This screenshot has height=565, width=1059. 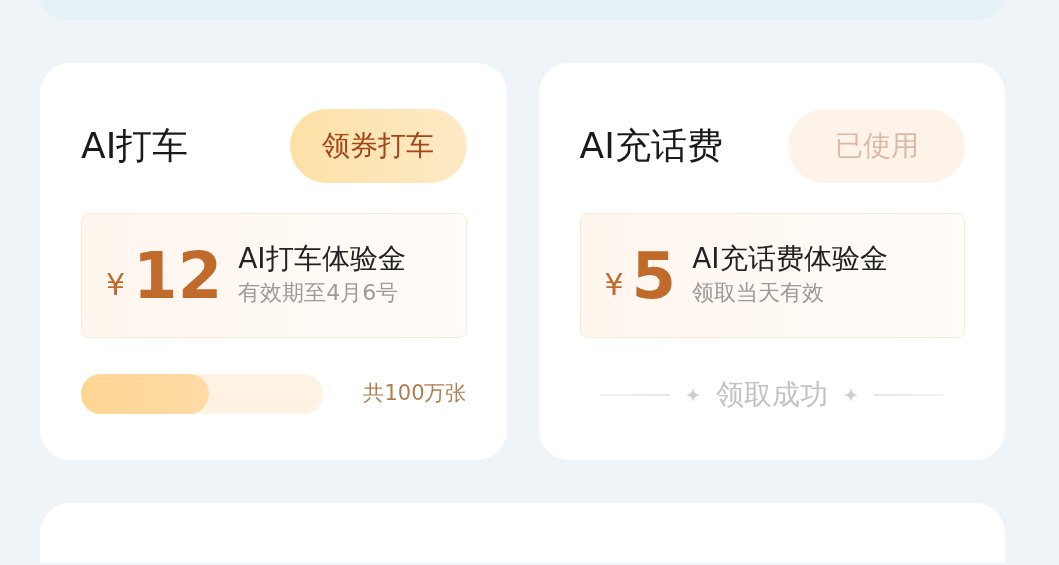 What do you see at coordinates (772, 395) in the screenshot?
I see `claimed-status: 领取成功` at bounding box center [772, 395].